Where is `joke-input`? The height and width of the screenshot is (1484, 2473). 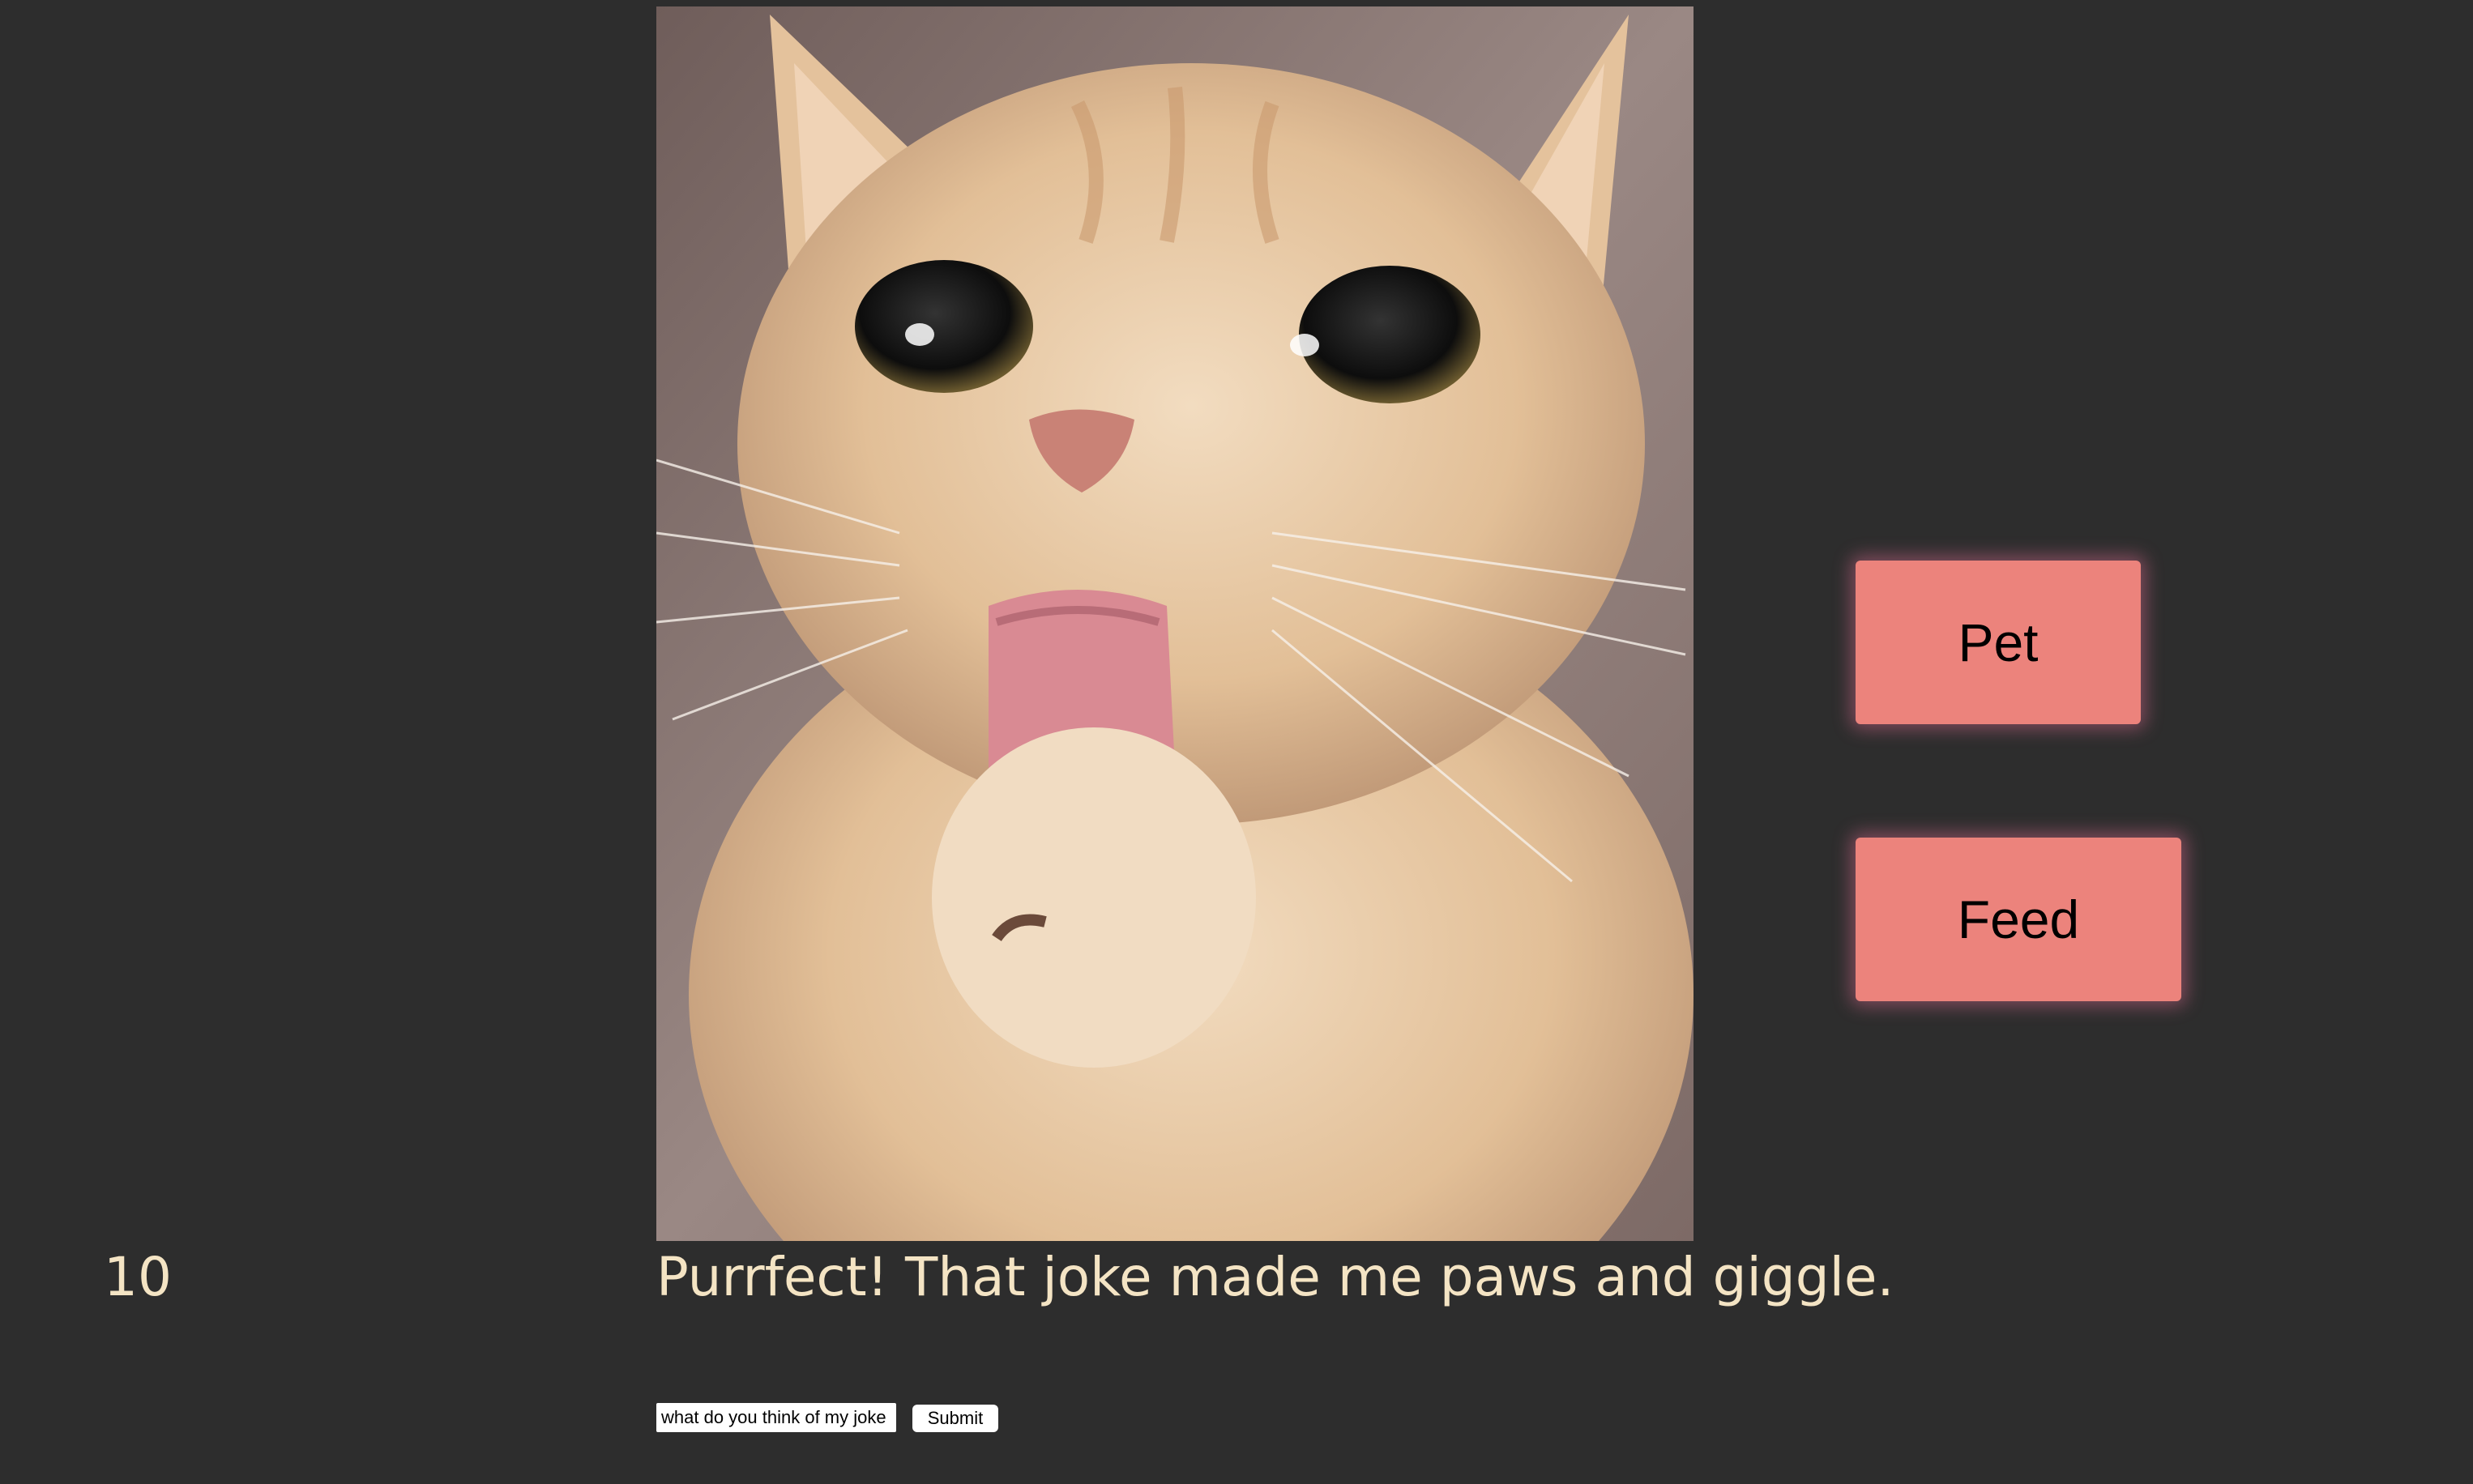 joke-input is located at coordinates (776, 1417).